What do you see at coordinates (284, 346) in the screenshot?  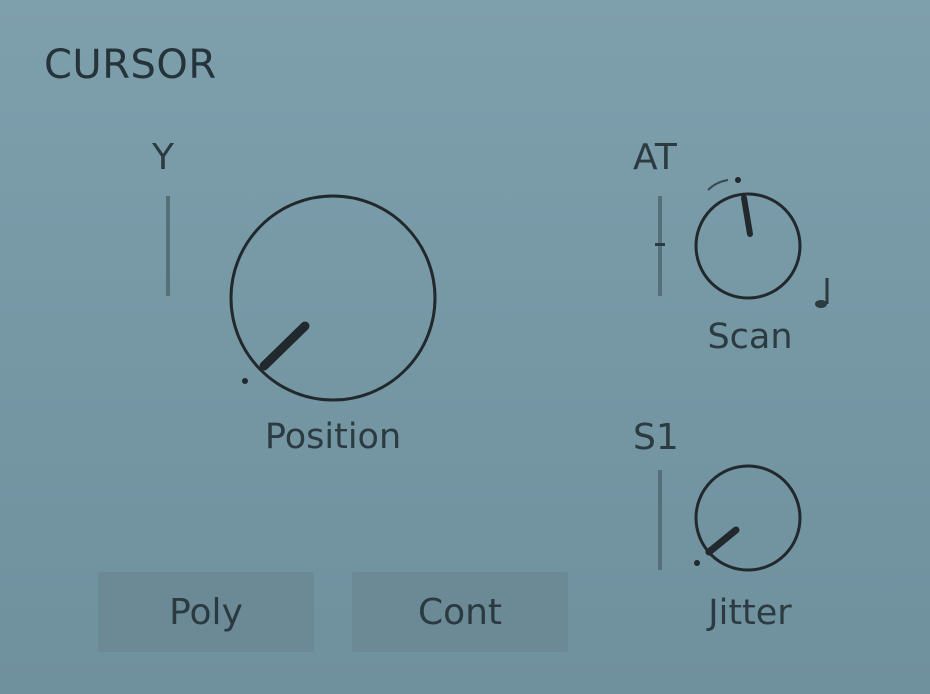 I see `position-knob-pointer` at bounding box center [284, 346].